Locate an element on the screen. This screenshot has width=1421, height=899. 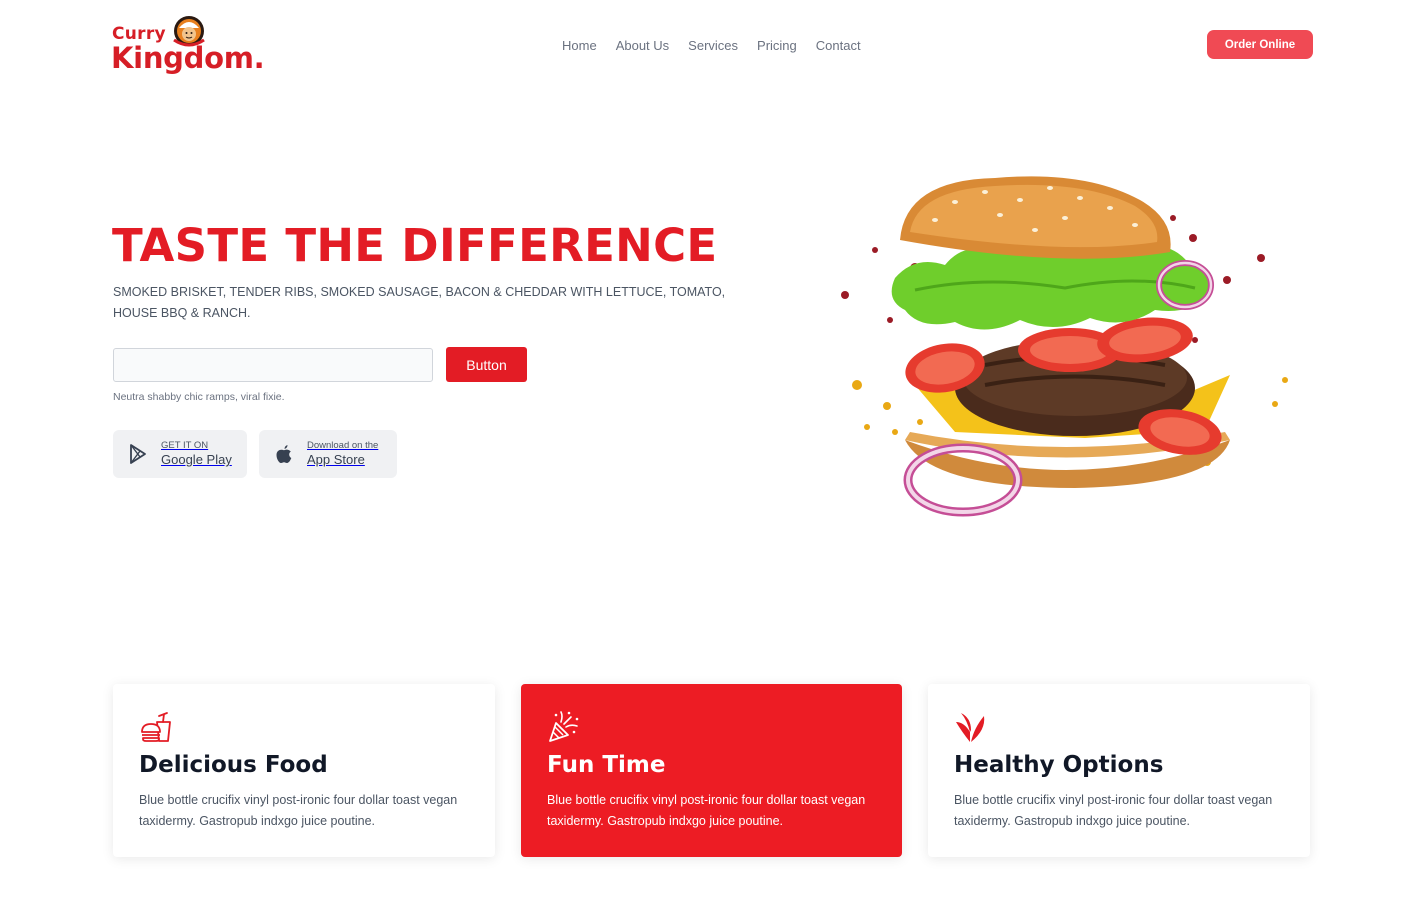
brand-logo: Curry Kingdom. is located at coordinates (198, 46).